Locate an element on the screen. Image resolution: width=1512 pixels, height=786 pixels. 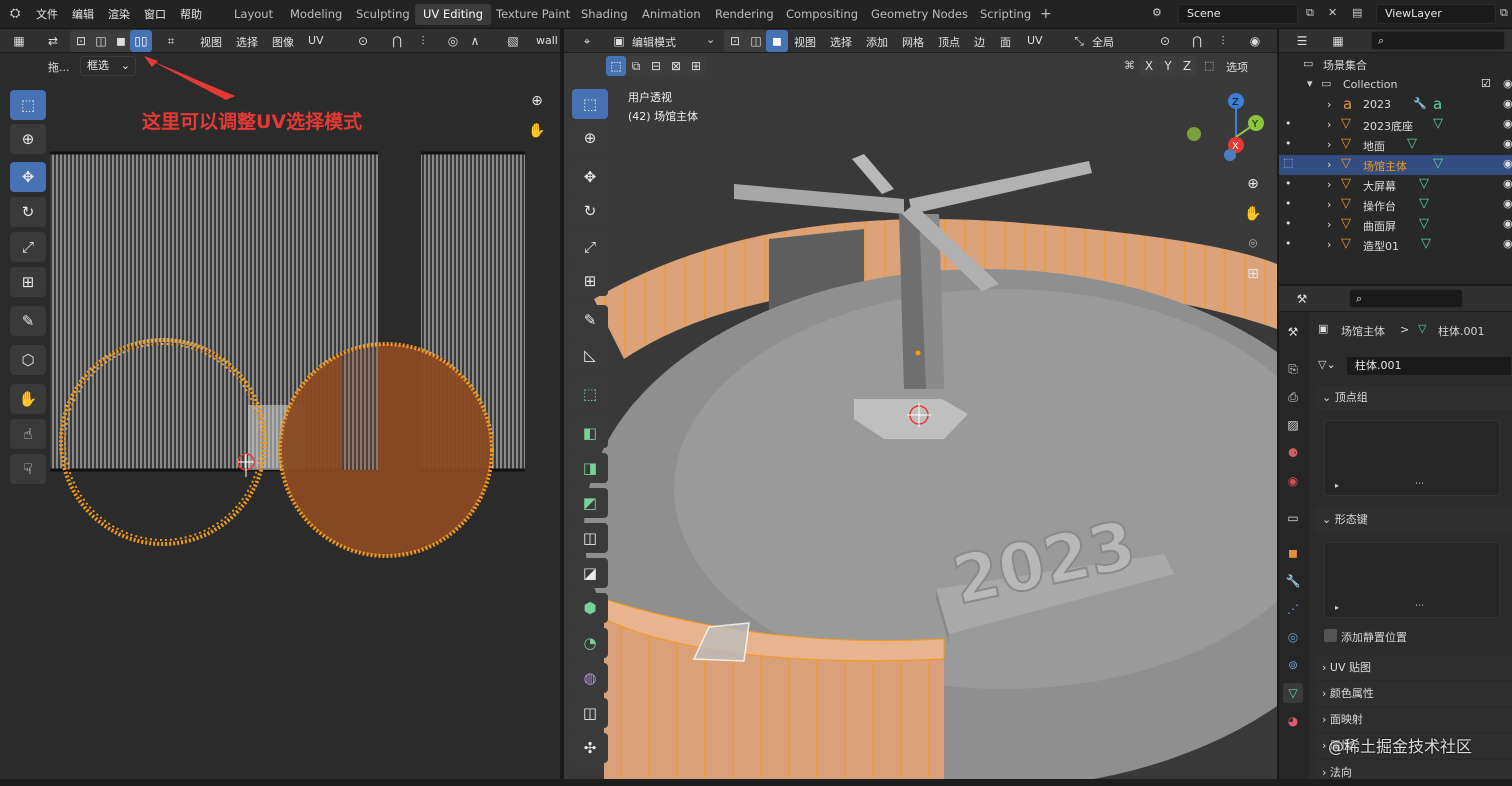
shape-key-list: ▸ ⋯ is located at coordinates (1412, 580).